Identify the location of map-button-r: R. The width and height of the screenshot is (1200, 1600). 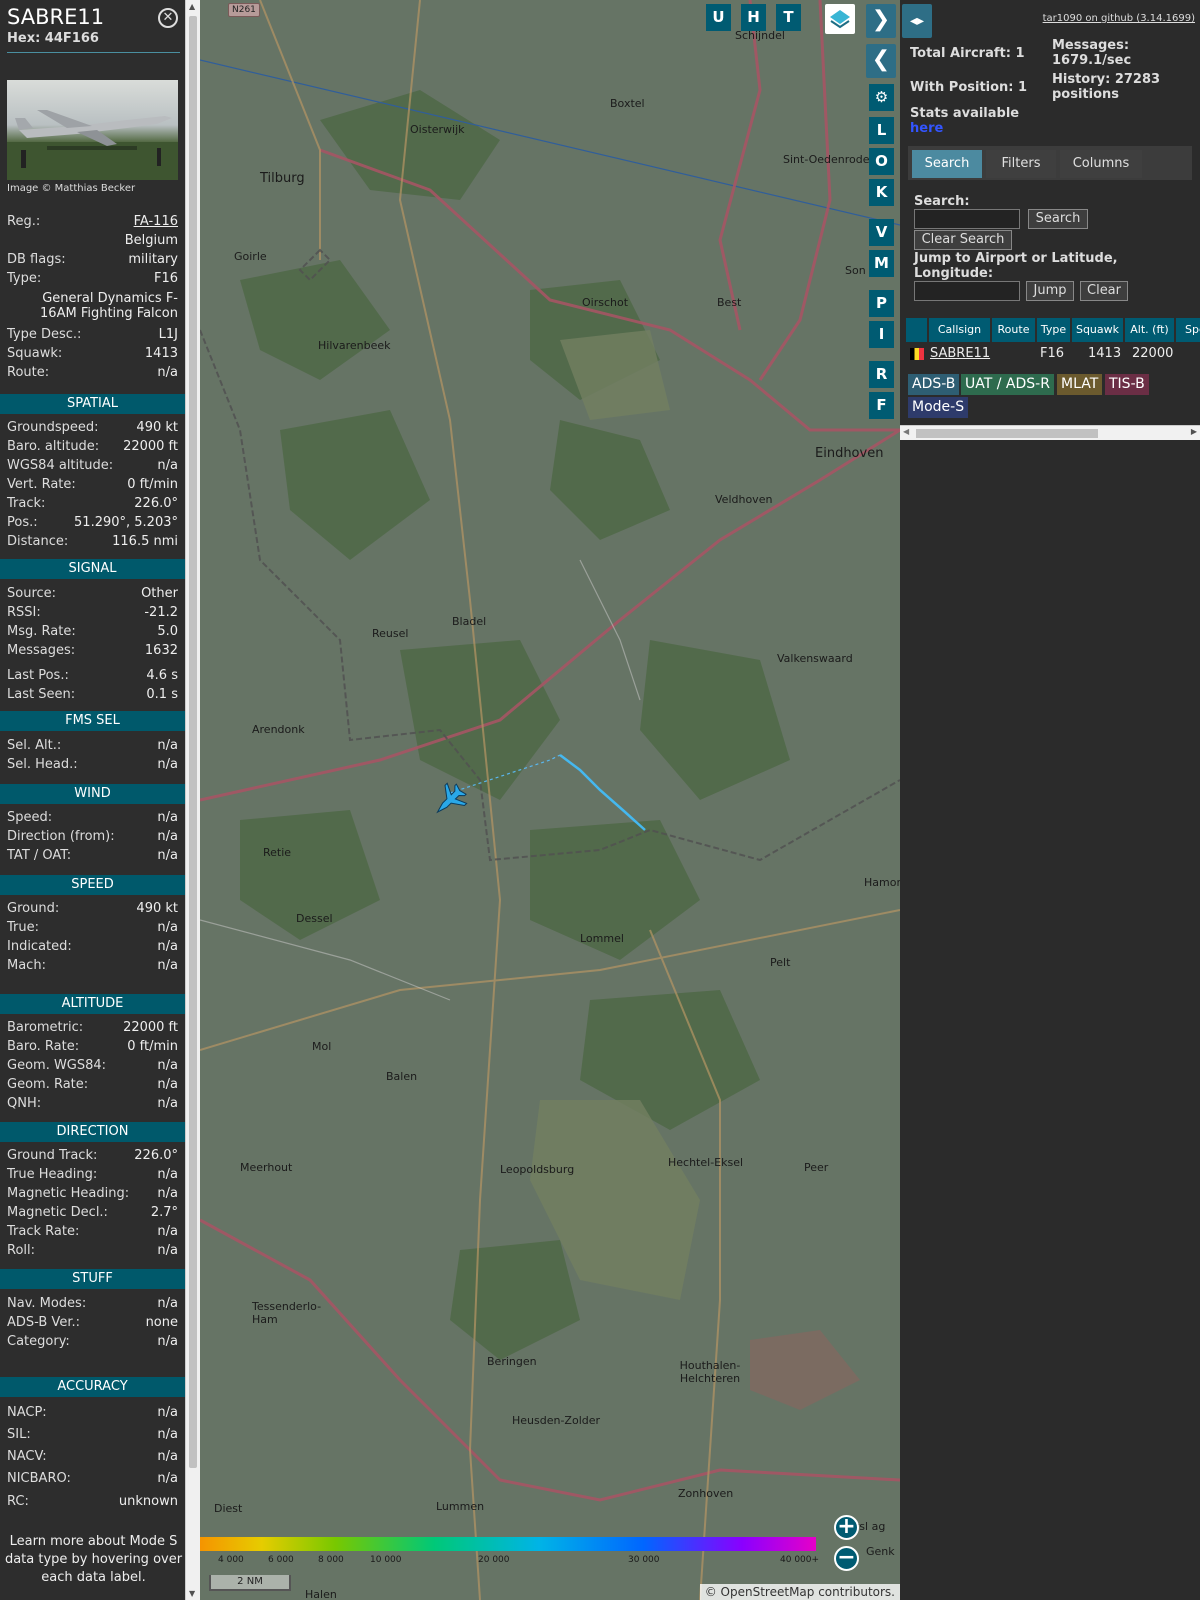
(881, 374).